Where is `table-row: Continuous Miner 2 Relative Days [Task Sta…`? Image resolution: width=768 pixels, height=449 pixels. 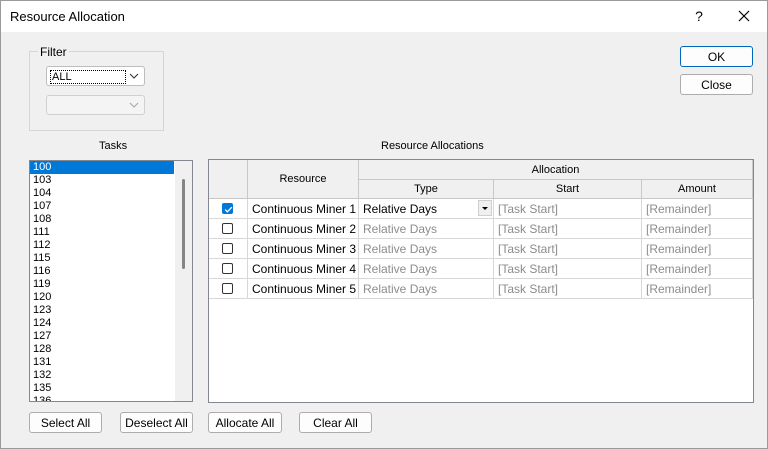
table-row: Continuous Miner 2 Relative Days [Task Sta… is located at coordinates (481, 229).